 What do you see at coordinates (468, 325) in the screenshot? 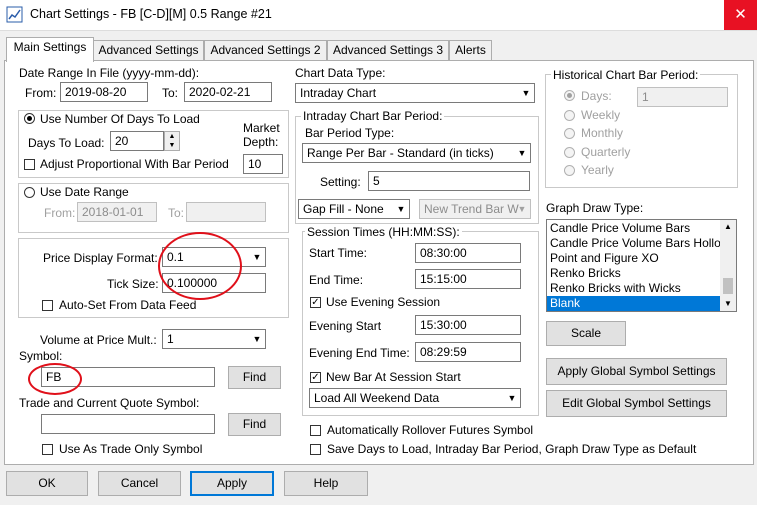
I see `evening-start-field: 15:30:00` at bounding box center [468, 325].